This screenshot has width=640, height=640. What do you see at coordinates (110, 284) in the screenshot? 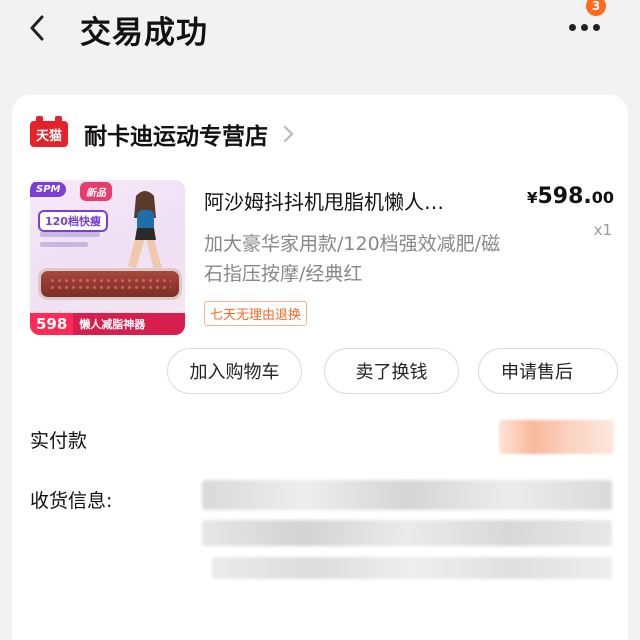
I see `machine-plate` at bounding box center [110, 284].